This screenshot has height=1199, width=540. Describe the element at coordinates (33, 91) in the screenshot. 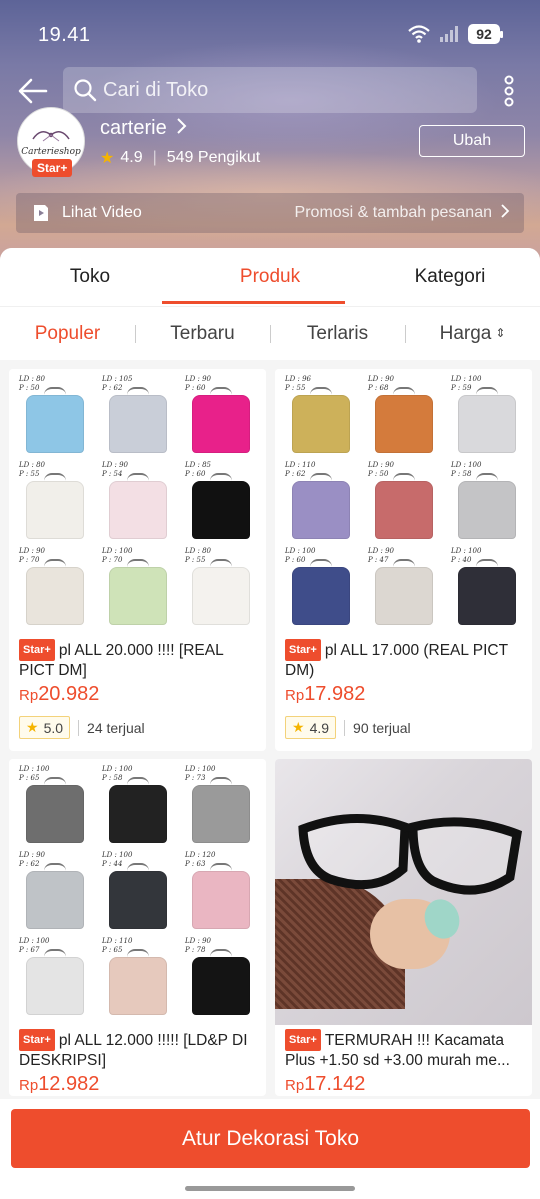

I see `back-arrow-icon` at that location.